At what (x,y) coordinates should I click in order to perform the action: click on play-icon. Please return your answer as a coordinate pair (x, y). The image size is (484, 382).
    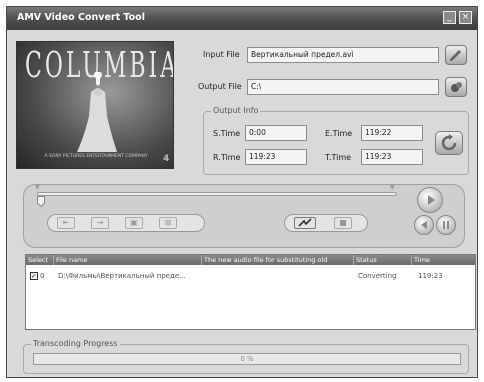
    Looking at the image, I should click on (431, 200).